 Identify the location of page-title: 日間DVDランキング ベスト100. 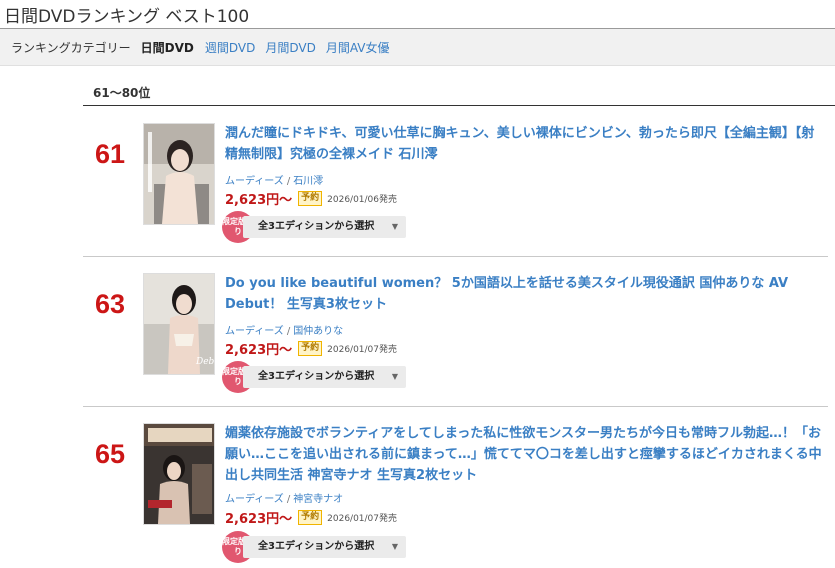
(127, 17).